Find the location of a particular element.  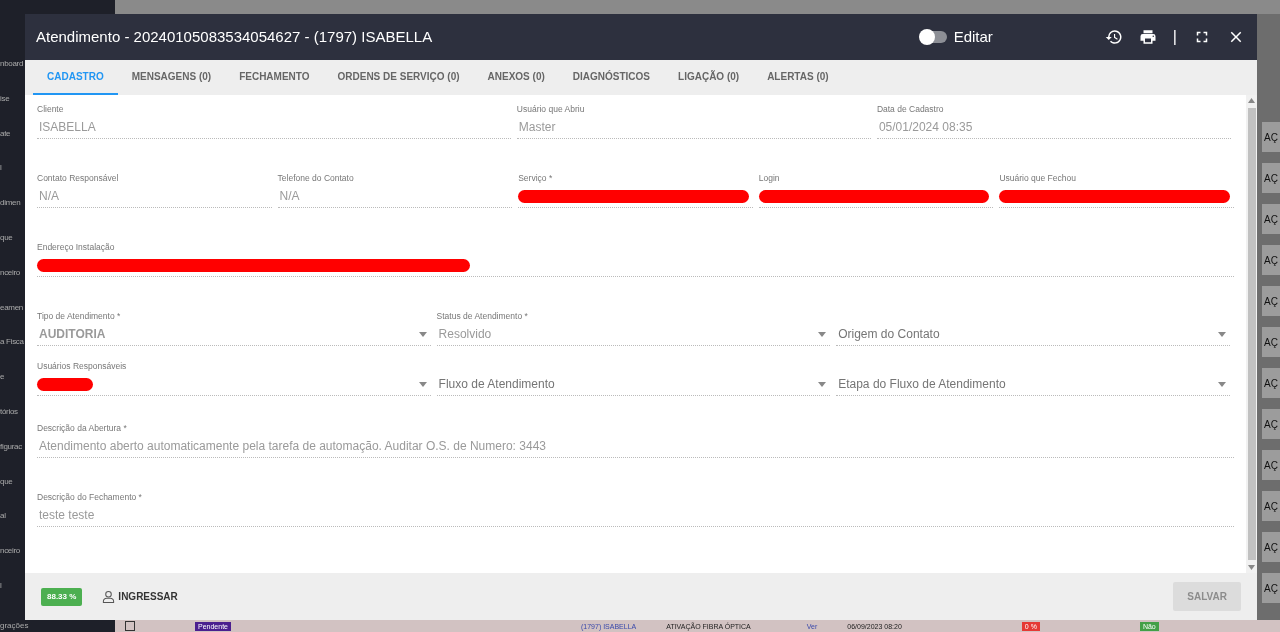

field-label: Endereço Instalação is located at coordinates (76, 247).